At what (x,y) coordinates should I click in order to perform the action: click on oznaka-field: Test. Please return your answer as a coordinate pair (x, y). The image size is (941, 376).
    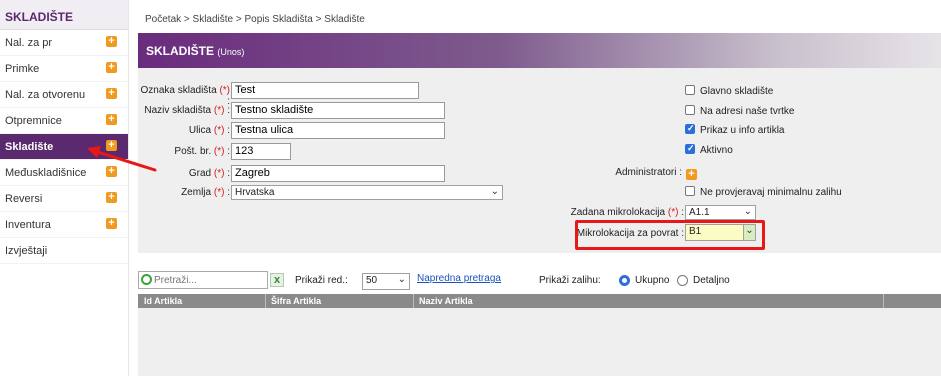
    Looking at the image, I should click on (325, 90).